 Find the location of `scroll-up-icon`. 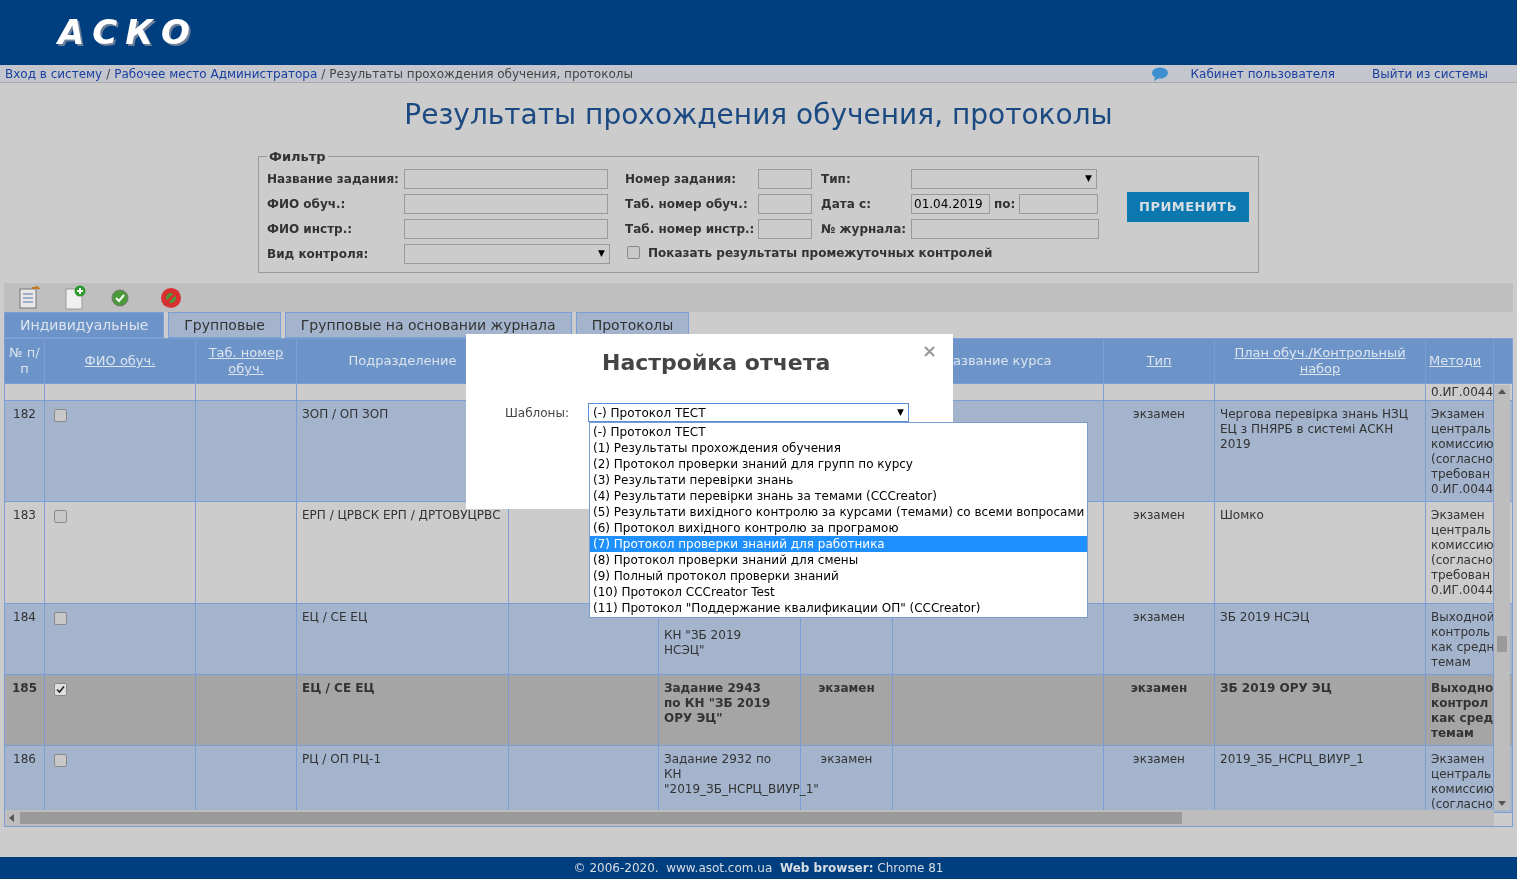

scroll-up-icon is located at coordinates (1502, 391).